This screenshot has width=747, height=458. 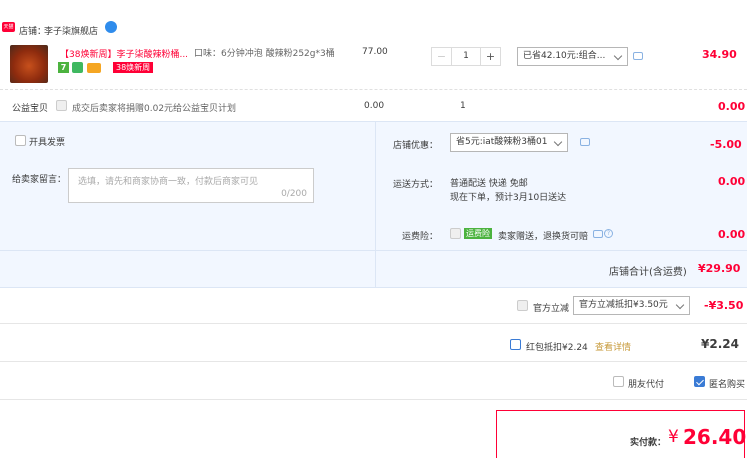 What do you see at coordinates (648, 443) in the screenshot?
I see `payment-label: 实付款：` at bounding box center [648, 443].